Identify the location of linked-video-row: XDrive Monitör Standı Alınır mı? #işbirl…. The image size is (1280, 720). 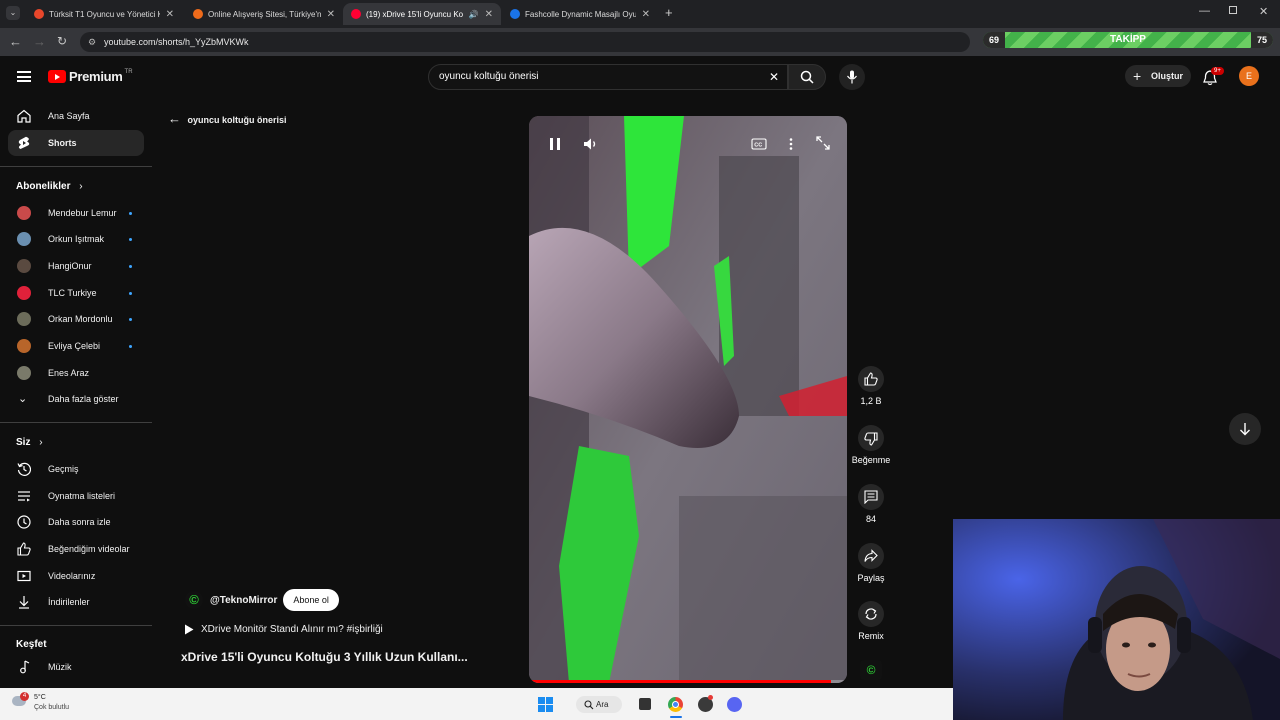
(283, 629).